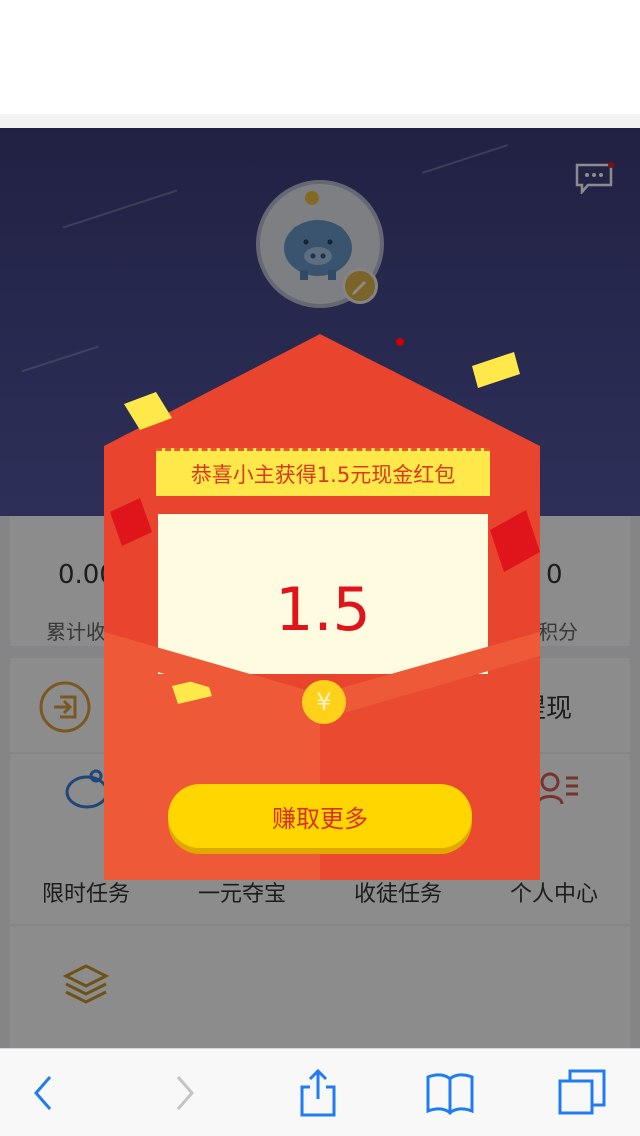 The image size is (640, 1136). Describe the element at coordinates (324, 702) in the screenshot. I see `yen-coin-icon: ¥` at that location.